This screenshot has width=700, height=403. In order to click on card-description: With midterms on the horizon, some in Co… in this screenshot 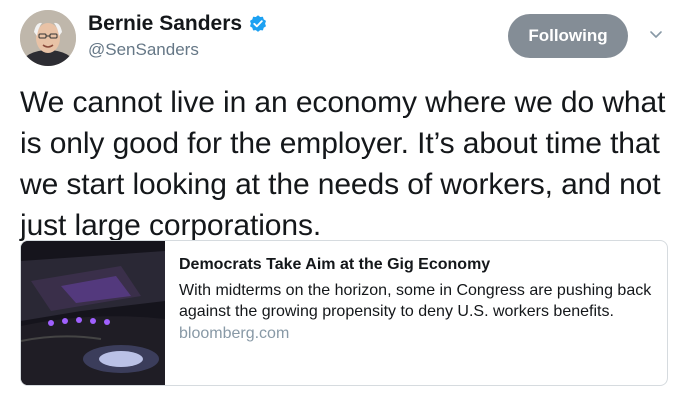, I will do `click(415, 301)`.